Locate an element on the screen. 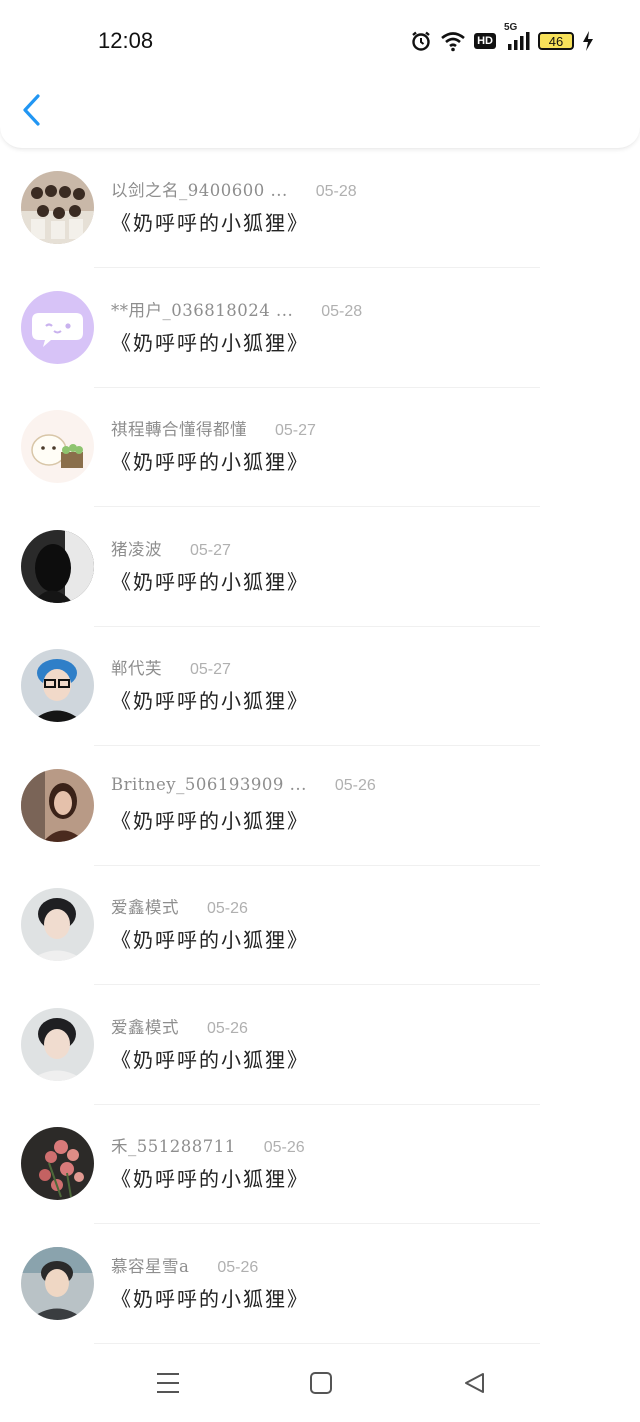 This screenshot has height=1422, width=640. list-item: 慕容星雪a 05-26 《奶呼呼的小狐狸》 is located at coordinates (320, 1286).